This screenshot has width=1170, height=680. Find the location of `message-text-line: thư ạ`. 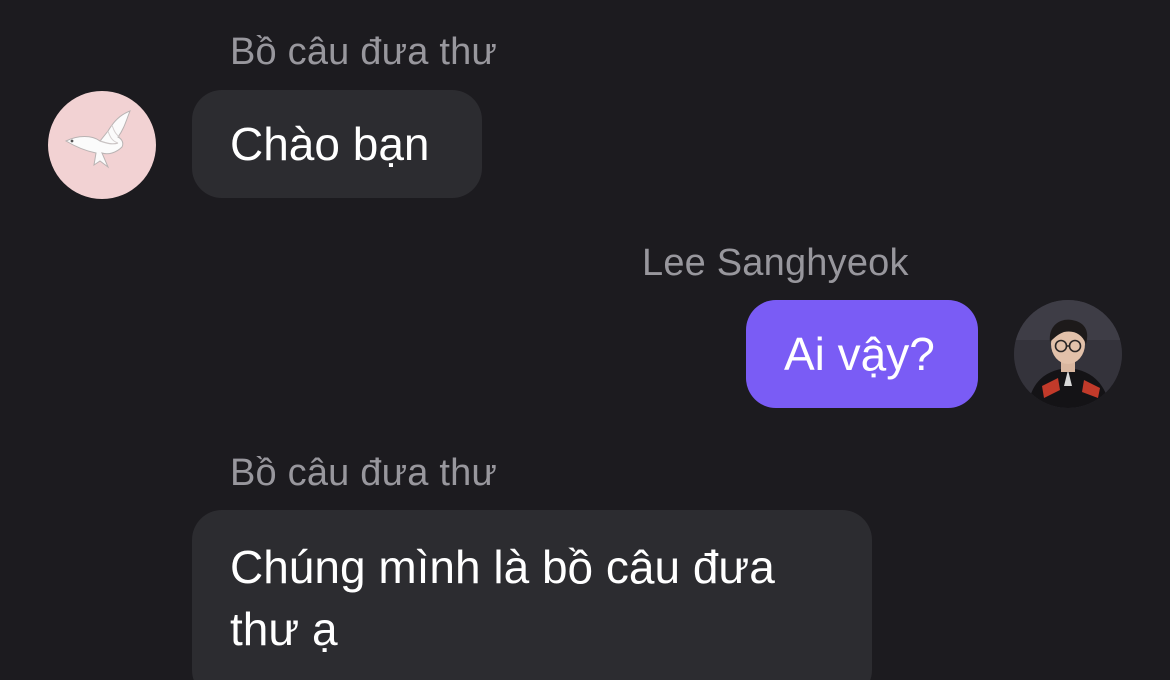

message-text-line: thư ạ is located at coordinates (284, 629).